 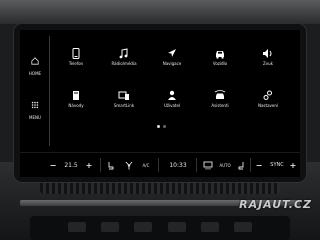 I want to click on app-label: Uživatel, so click(x=172, y=105).